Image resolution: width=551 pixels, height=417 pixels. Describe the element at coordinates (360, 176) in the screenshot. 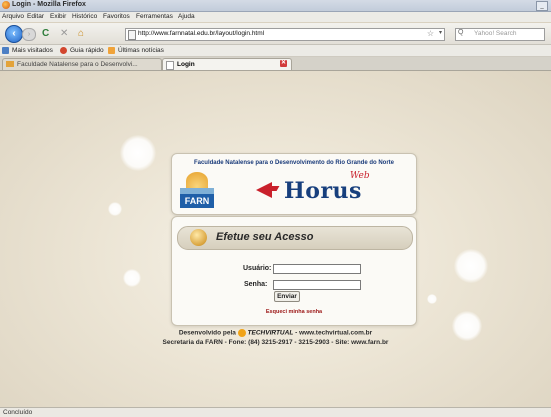

I see `horus-web-text: Web` at that location.